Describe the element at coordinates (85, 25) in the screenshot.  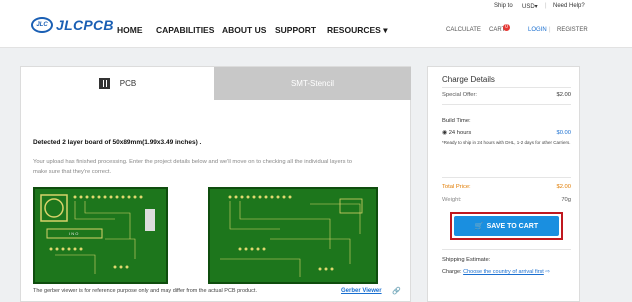
I see `logo-text: JLCPCB` at that location.